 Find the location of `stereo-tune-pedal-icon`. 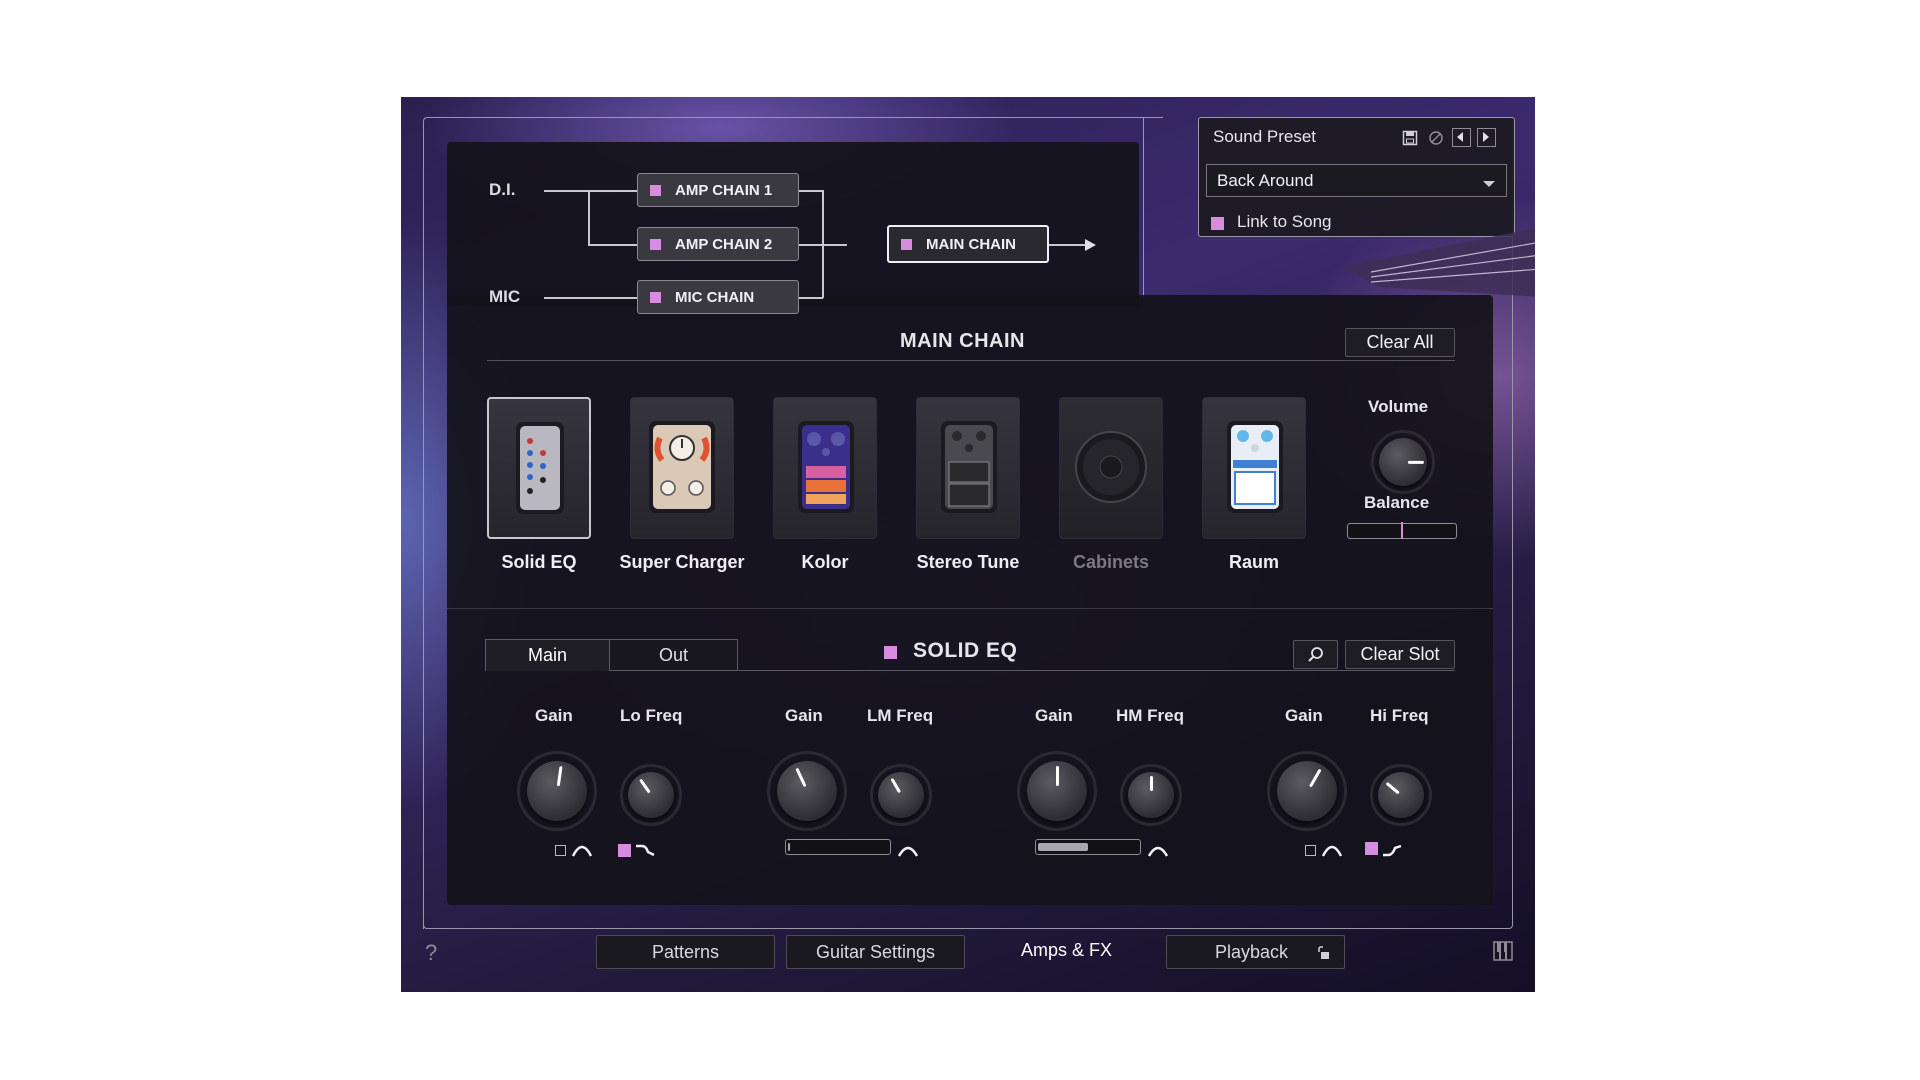

stereo-tune-pedal-icon is located at coordinates (969, 467).